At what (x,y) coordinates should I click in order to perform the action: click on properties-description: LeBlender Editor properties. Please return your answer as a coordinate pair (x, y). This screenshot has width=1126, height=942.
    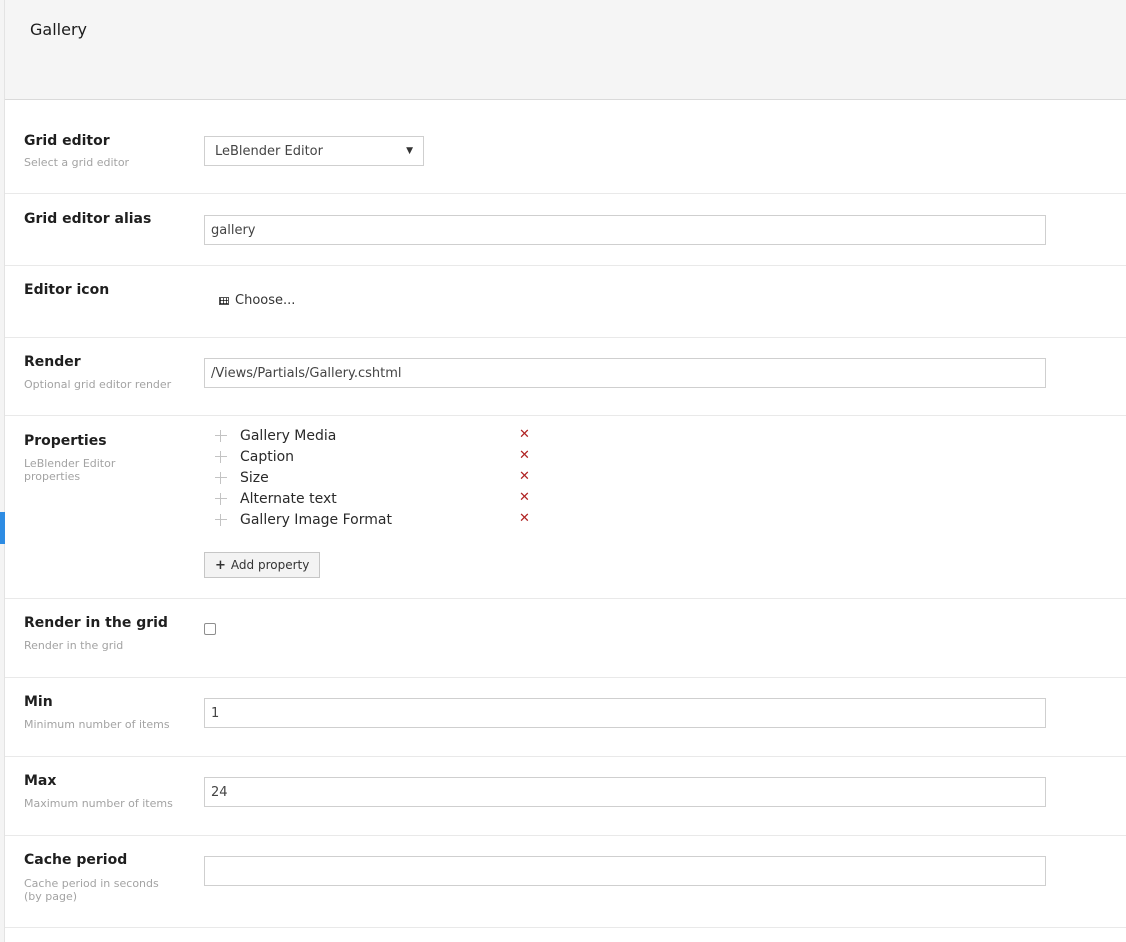
    Looking at the image, I should click on (70, 470).